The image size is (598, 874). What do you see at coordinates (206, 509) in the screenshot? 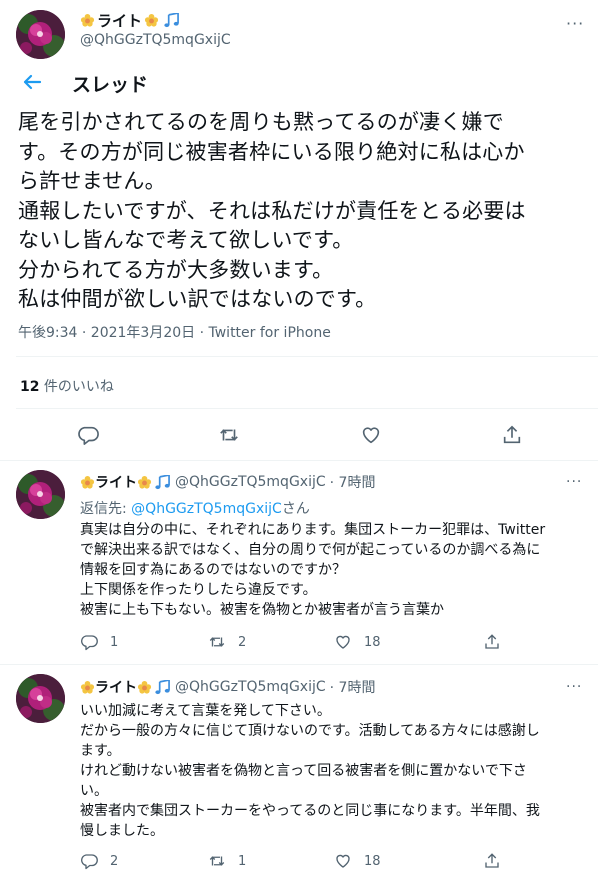
I see `reply-mention-link: @QhGGzTQ5mqGxijC` at bounding box center [206, 509].